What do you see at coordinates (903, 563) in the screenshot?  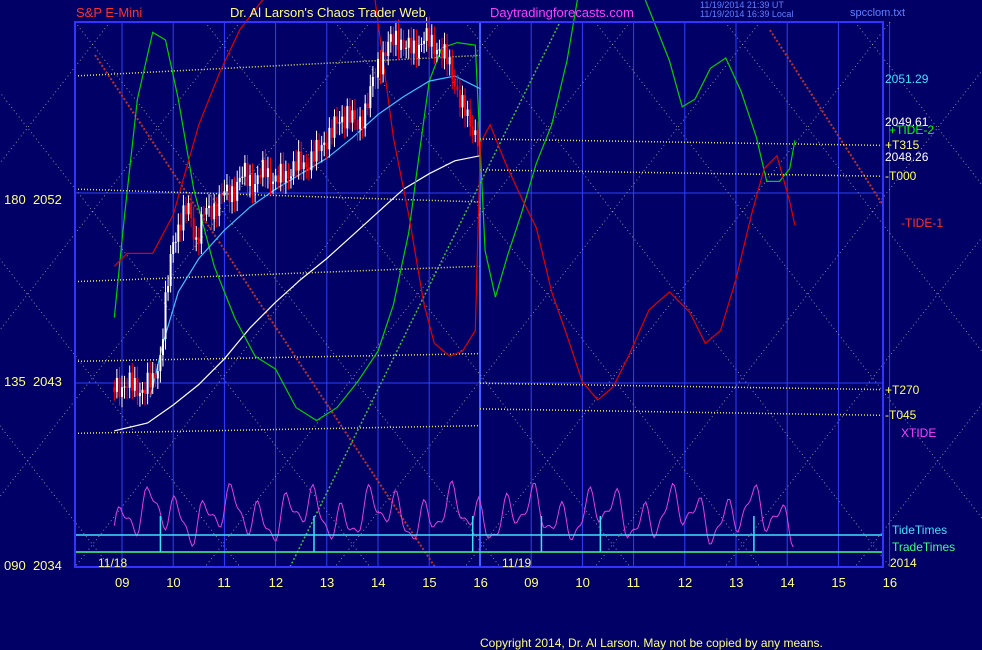 I see `year-label: 2014` at bounding box center [903, 563].